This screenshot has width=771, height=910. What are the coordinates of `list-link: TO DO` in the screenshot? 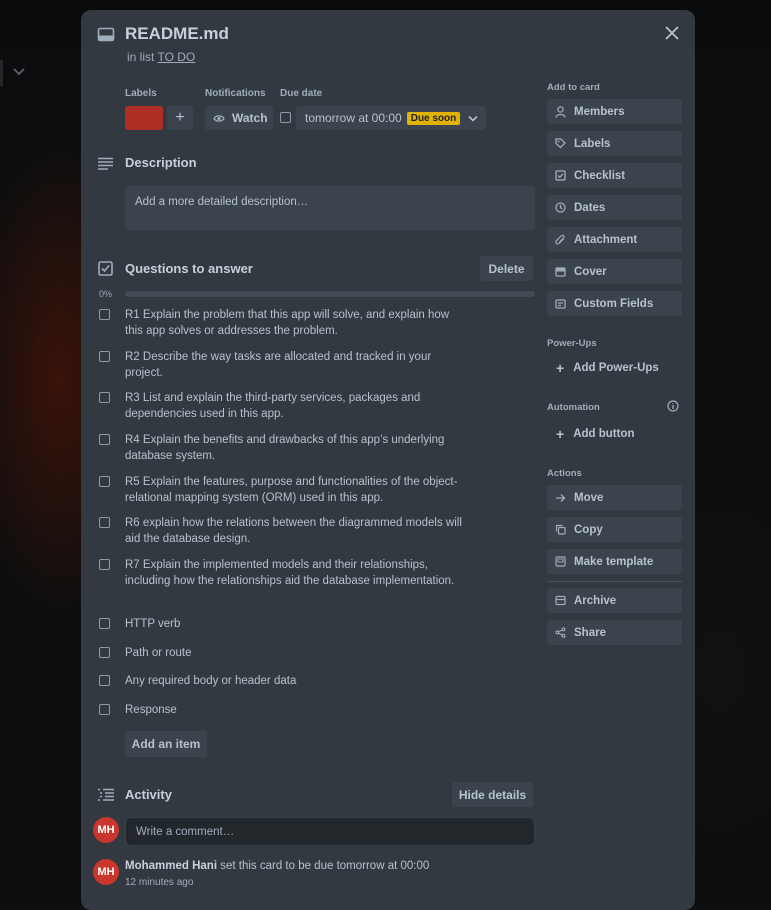 It's located at (176, 57).